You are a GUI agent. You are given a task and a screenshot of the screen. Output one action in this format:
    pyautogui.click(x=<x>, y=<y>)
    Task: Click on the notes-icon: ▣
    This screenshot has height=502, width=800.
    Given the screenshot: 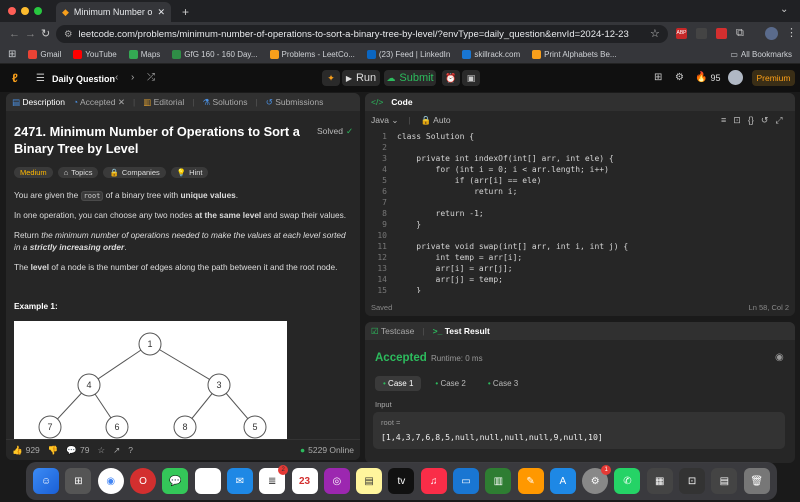 What is the action you would take?
    pyautogui.click(x=471, y=78)
    